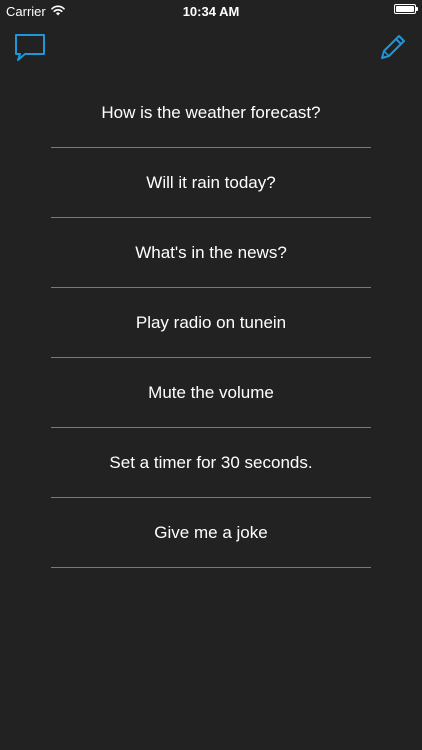 This screenshot has width=422, height=750. I want to click on status-time: 10:34 AM, so click(211, 11).